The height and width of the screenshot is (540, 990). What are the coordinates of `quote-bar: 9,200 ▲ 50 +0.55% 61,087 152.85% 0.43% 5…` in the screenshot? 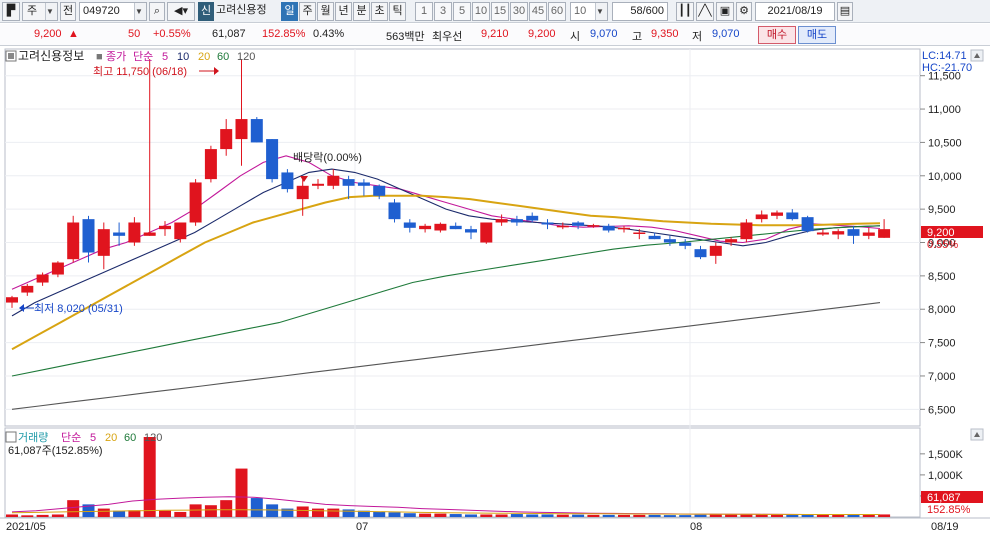 It's located at (495, 35).